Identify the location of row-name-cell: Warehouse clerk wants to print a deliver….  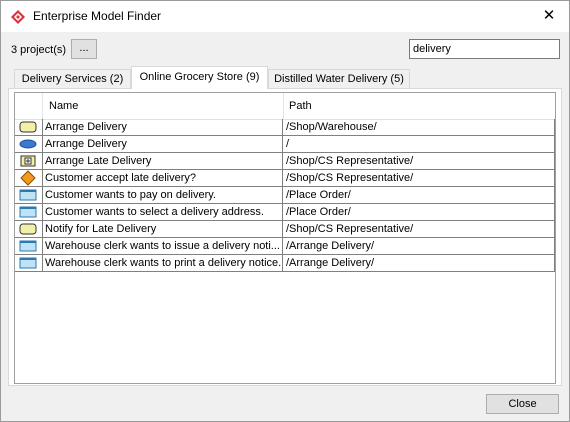
(164, 263).